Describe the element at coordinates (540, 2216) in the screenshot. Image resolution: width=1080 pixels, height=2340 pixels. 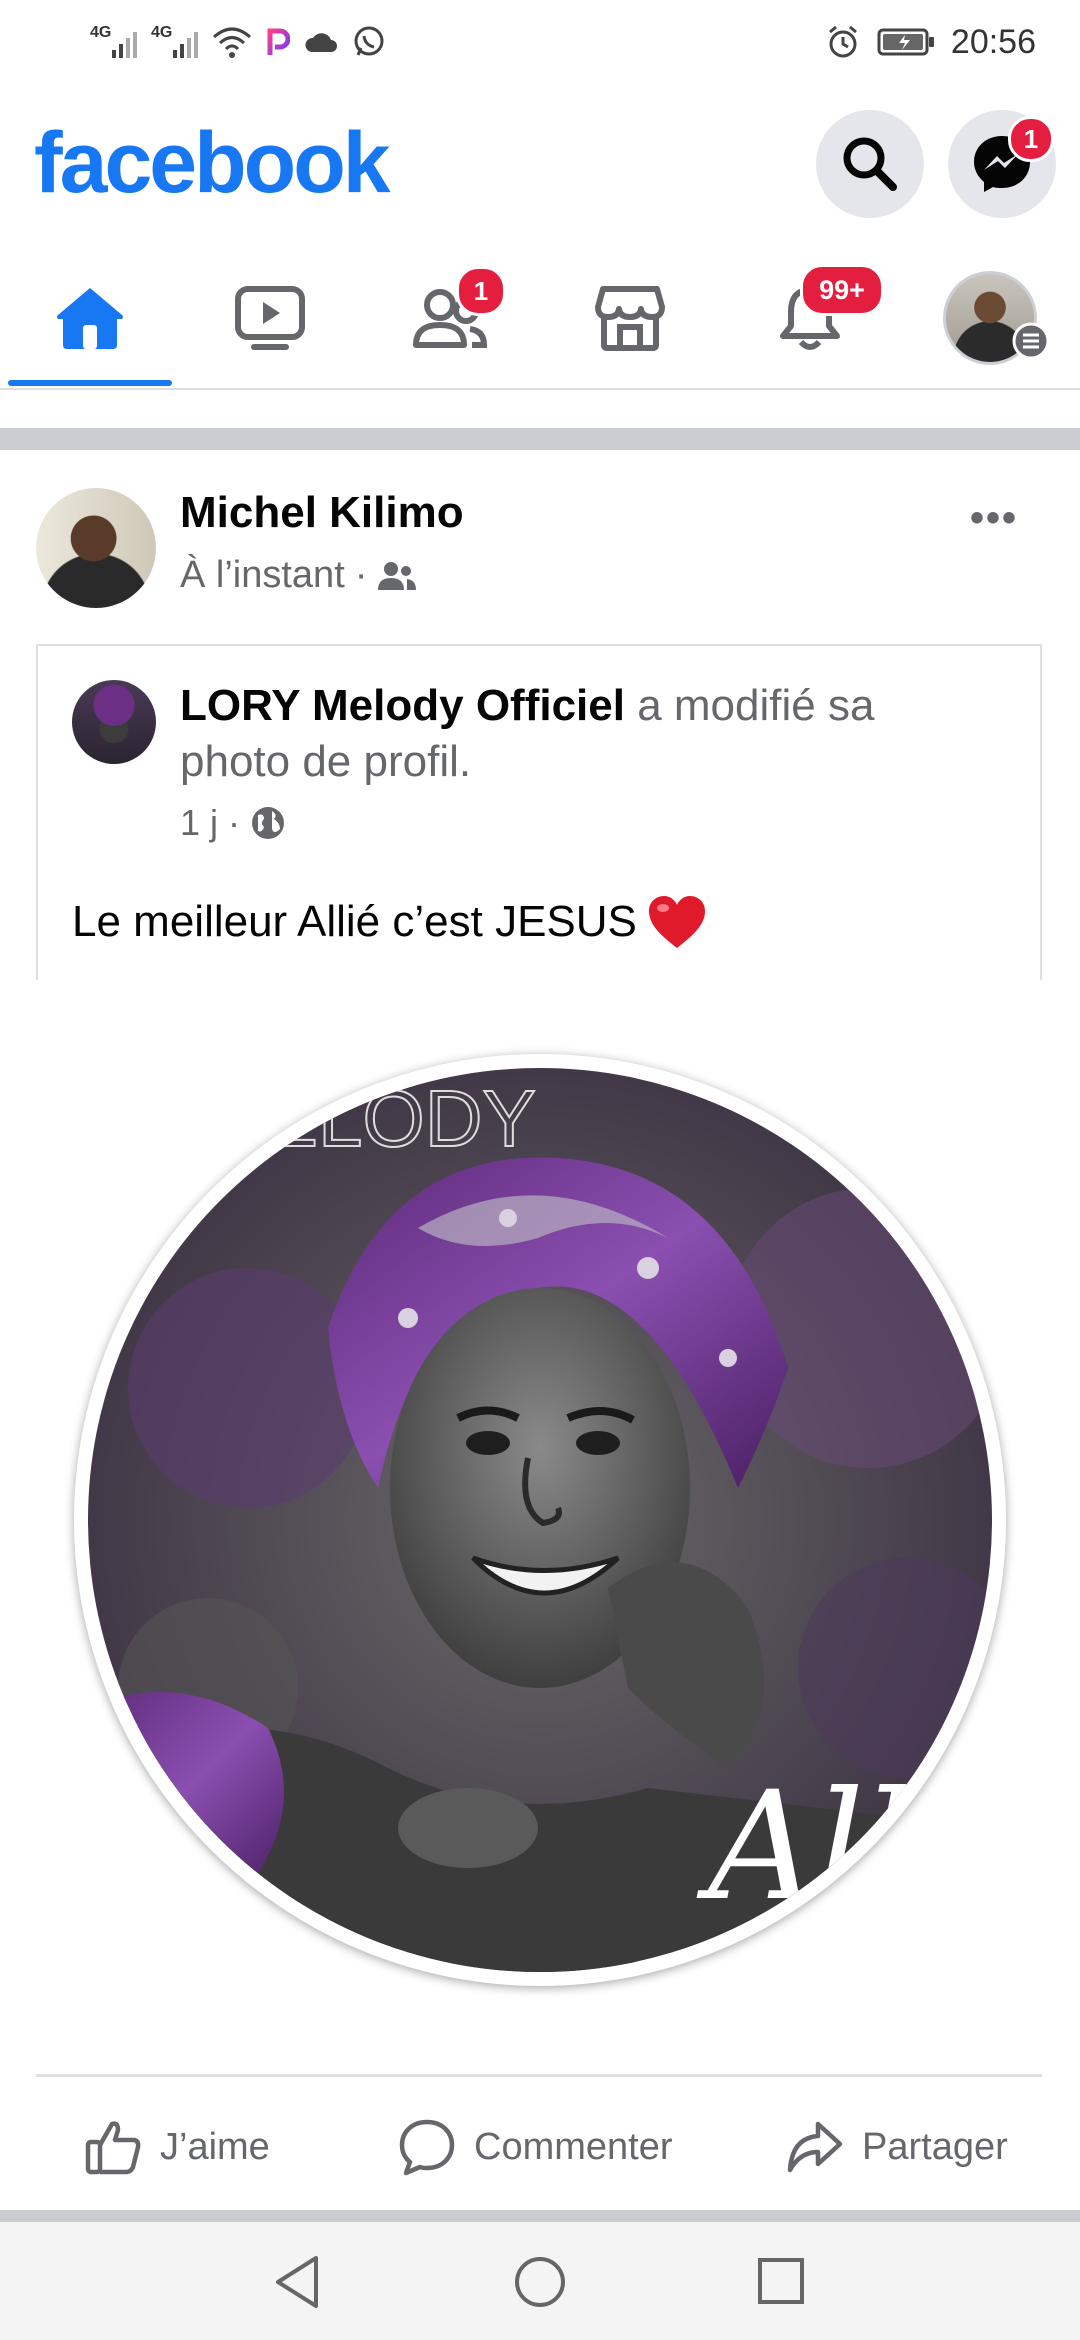
I see `bottom-separator` at that location.